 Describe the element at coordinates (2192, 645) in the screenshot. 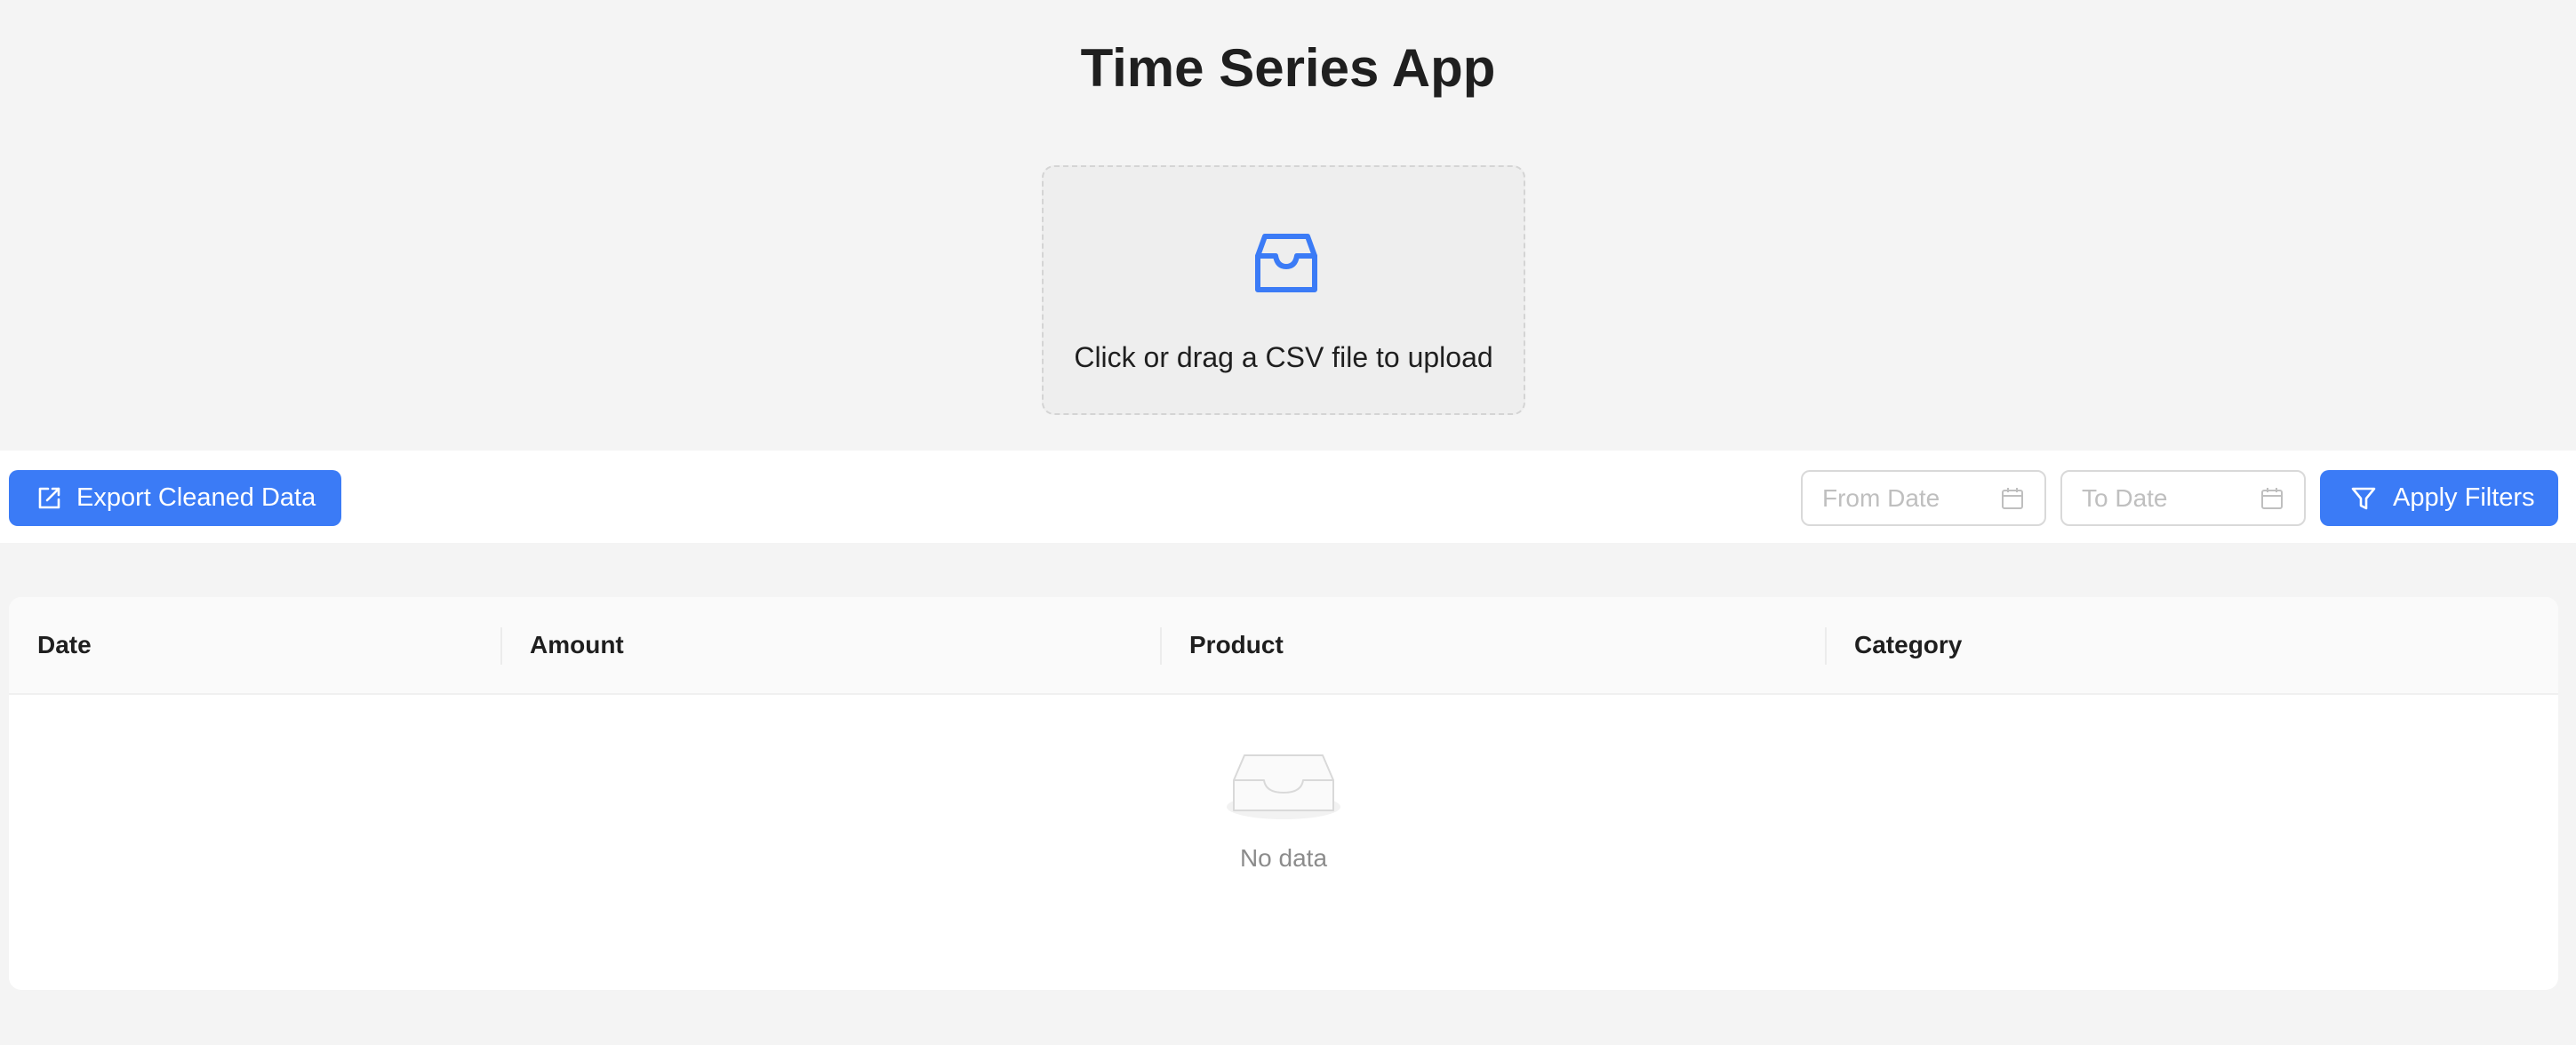

I see `column-header-category: Category` at that location.